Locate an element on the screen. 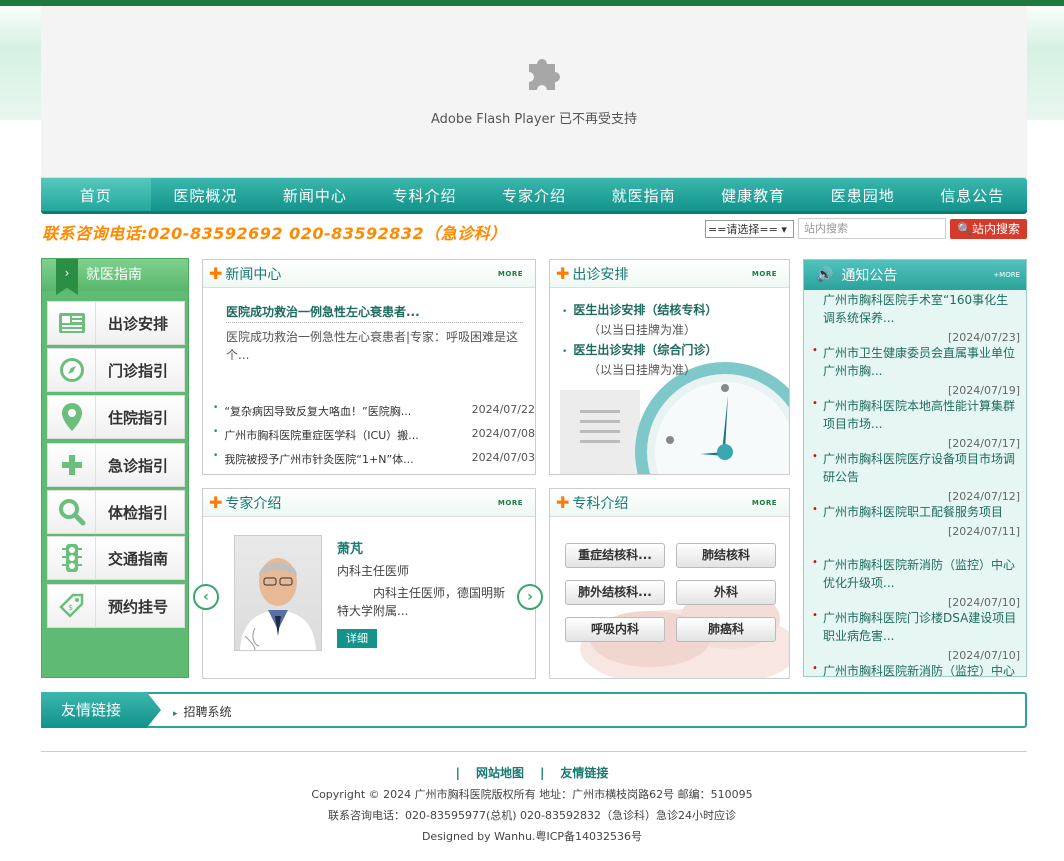  sidebar-item-traffic: 交通指南 is located at coordinates (116, 558).